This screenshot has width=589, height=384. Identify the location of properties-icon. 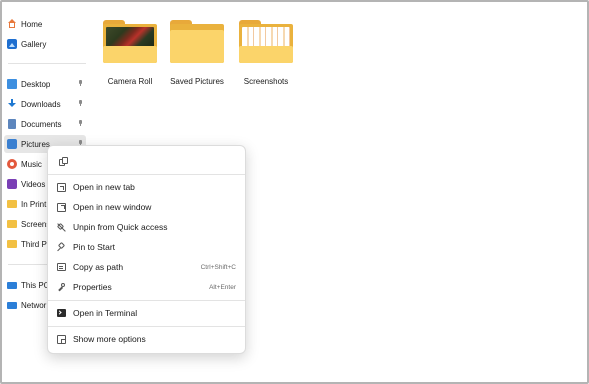
(61, 287).